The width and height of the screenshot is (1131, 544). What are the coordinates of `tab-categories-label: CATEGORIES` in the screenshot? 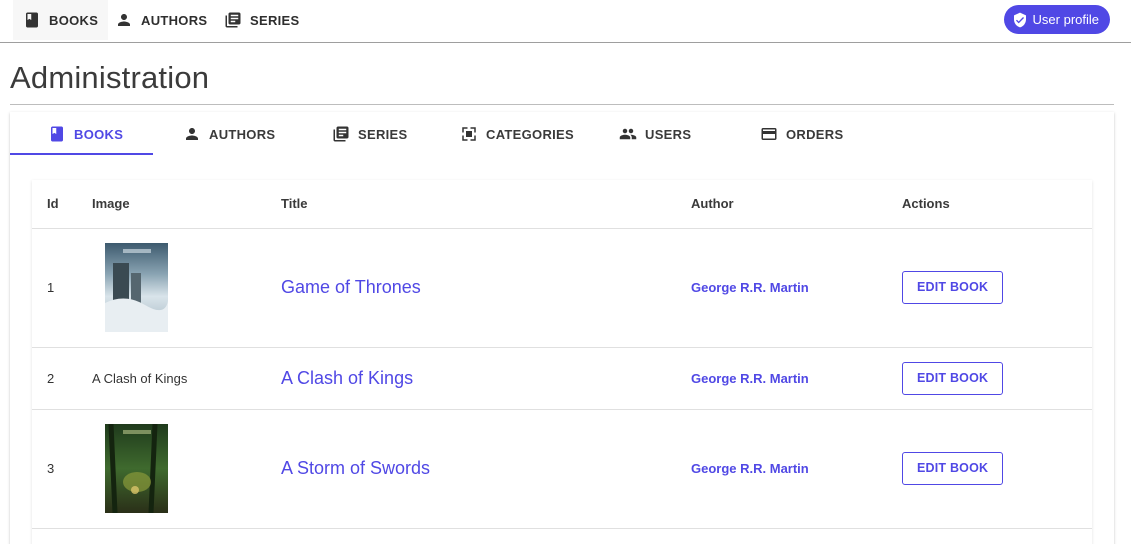 It's located at (530, 134).